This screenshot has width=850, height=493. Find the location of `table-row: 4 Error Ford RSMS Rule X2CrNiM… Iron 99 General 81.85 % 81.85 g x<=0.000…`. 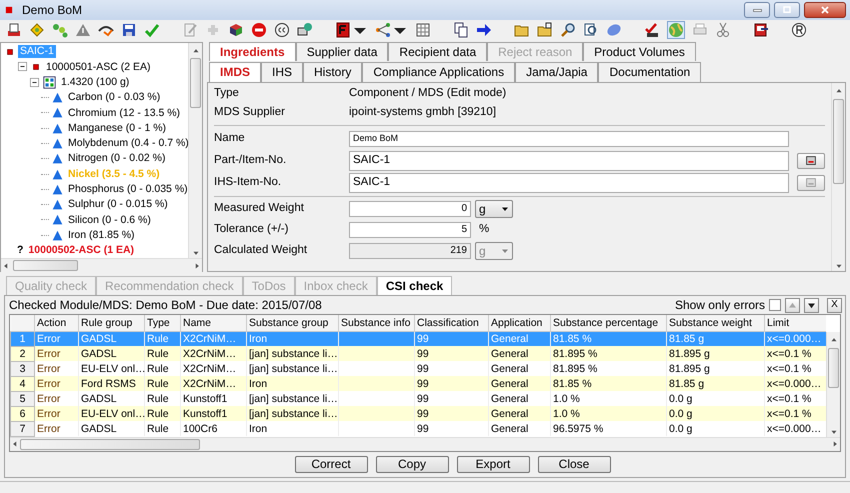

table-row: 4 Error Ford RSMS Rule X2CrNiM… Iron 99 General 81.85 % 81.85 g x<=0.000… is located at coordinates (418, 384).